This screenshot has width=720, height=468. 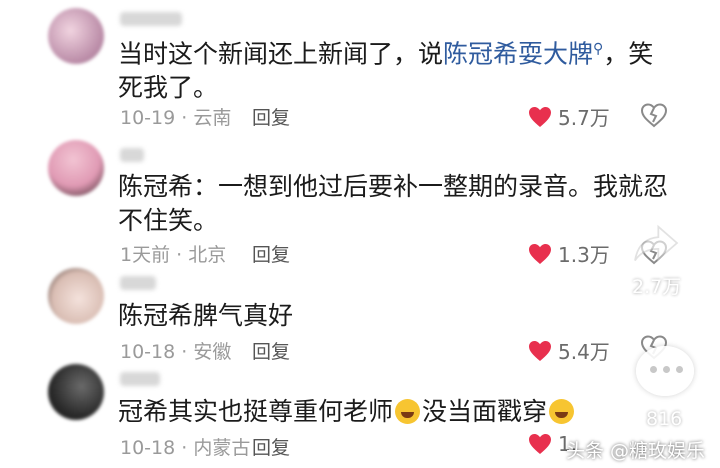 I want to click on like-button: 5.4万, so click(x=569, y=350).